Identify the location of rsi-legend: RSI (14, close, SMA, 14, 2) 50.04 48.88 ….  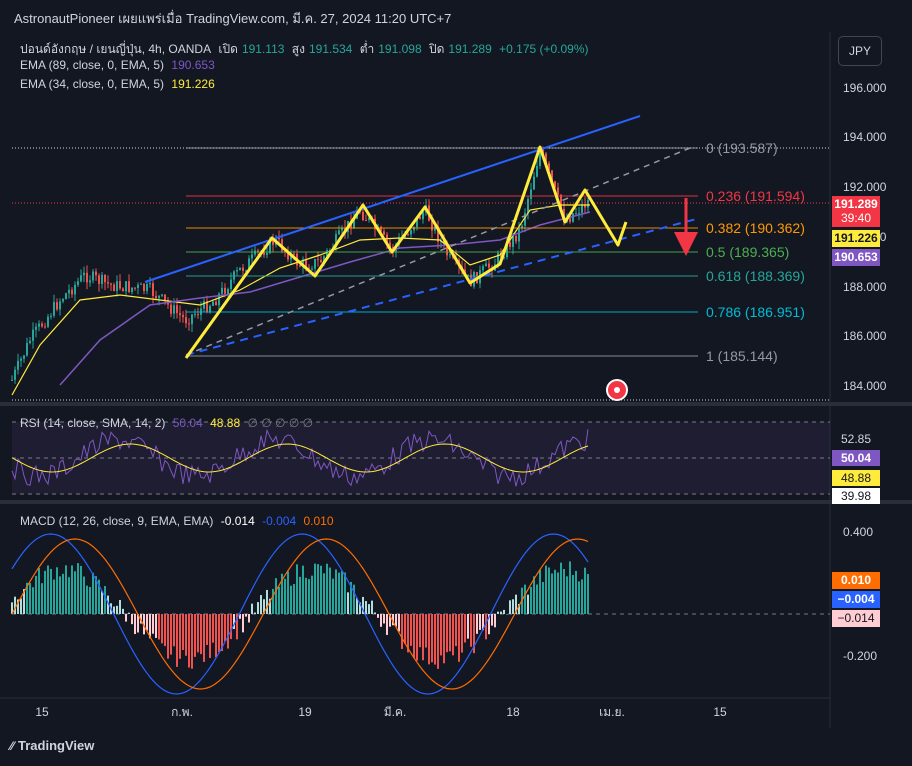
(168, 423).